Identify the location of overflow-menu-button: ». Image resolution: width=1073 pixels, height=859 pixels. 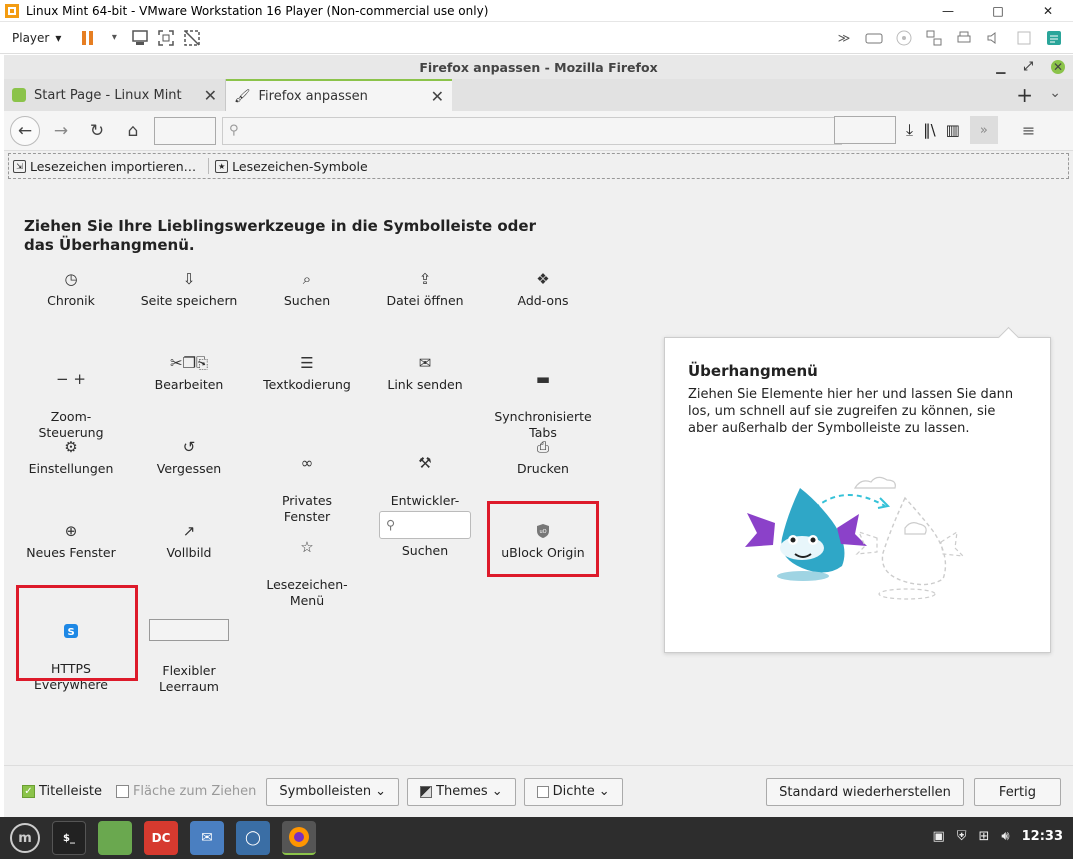
(983, 130).